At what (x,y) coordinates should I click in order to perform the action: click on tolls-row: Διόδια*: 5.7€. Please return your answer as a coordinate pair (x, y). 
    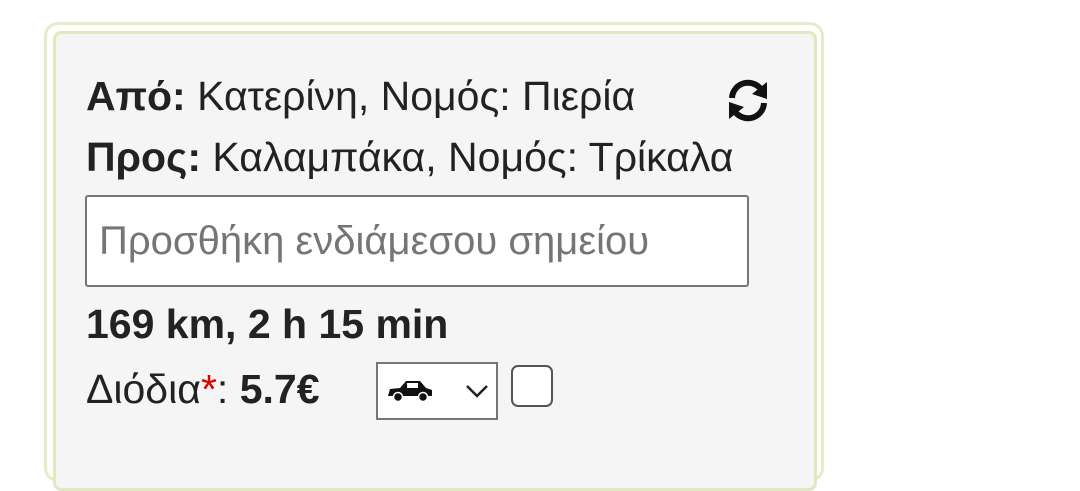
    Looking at the image, I should click on (203, 389).